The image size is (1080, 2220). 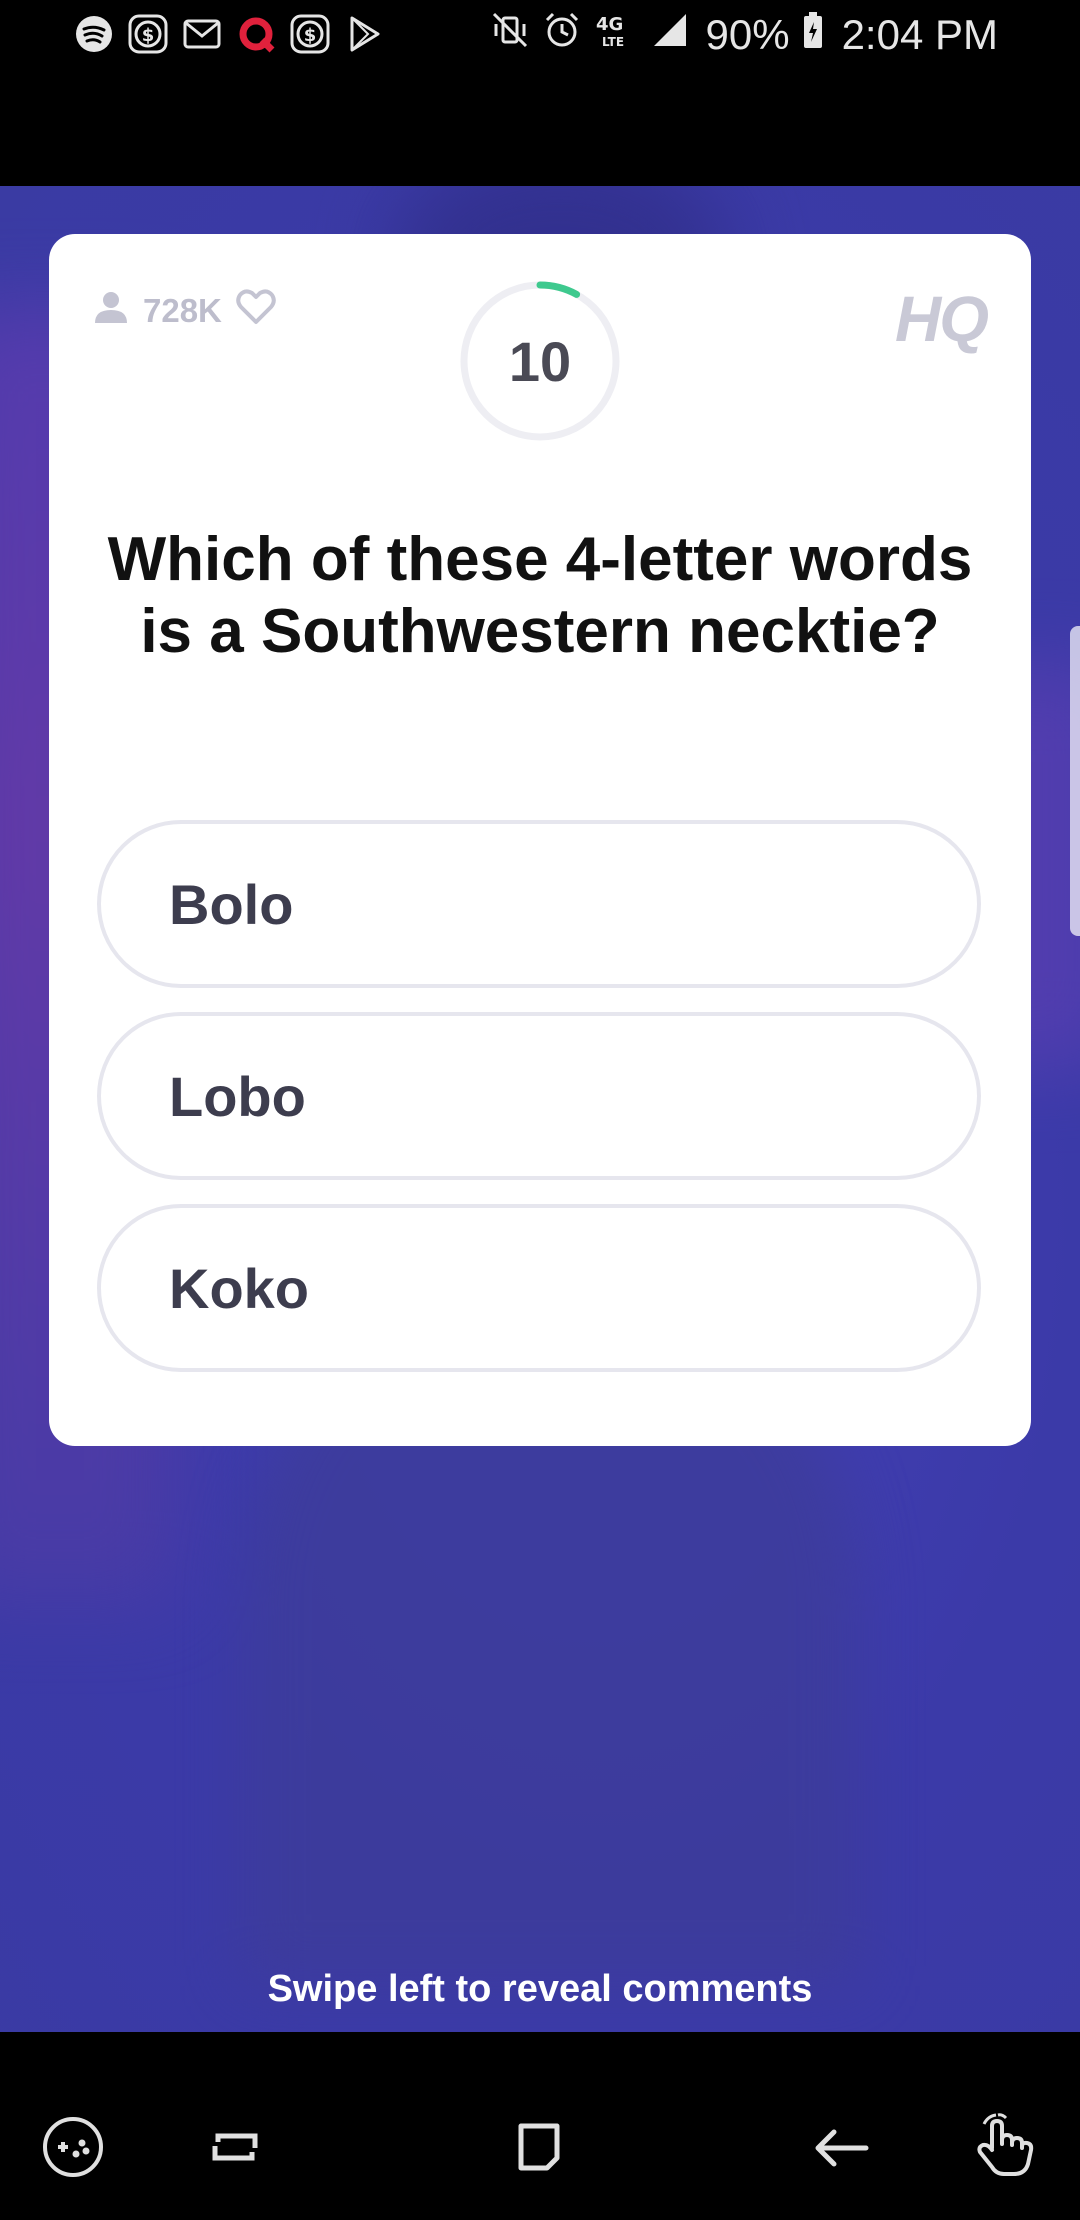 What do you see at coordinates (1005, 2147) in the screenshot?
I see `one-hand-icon` at bounding box center [1005, 2147].